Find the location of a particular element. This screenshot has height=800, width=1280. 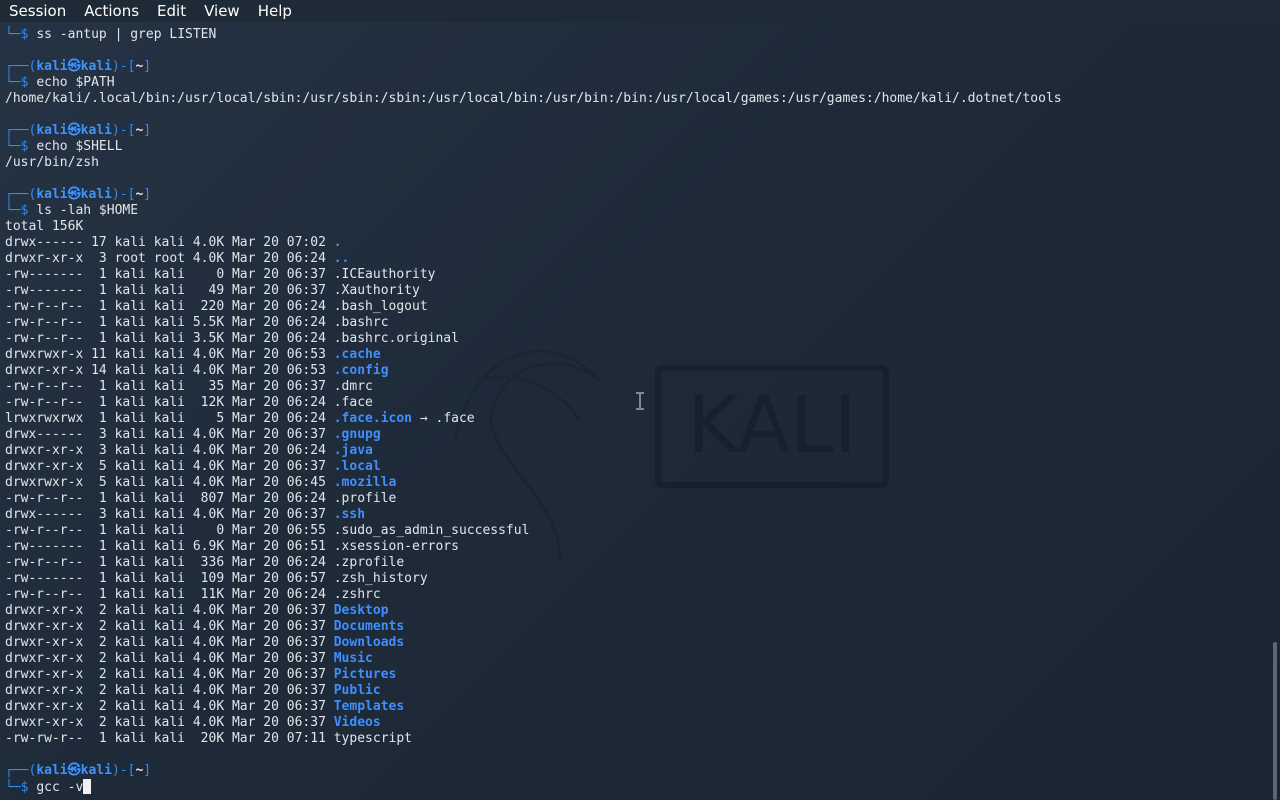

command-text: gcc -v is located at coordinates (60, 787).